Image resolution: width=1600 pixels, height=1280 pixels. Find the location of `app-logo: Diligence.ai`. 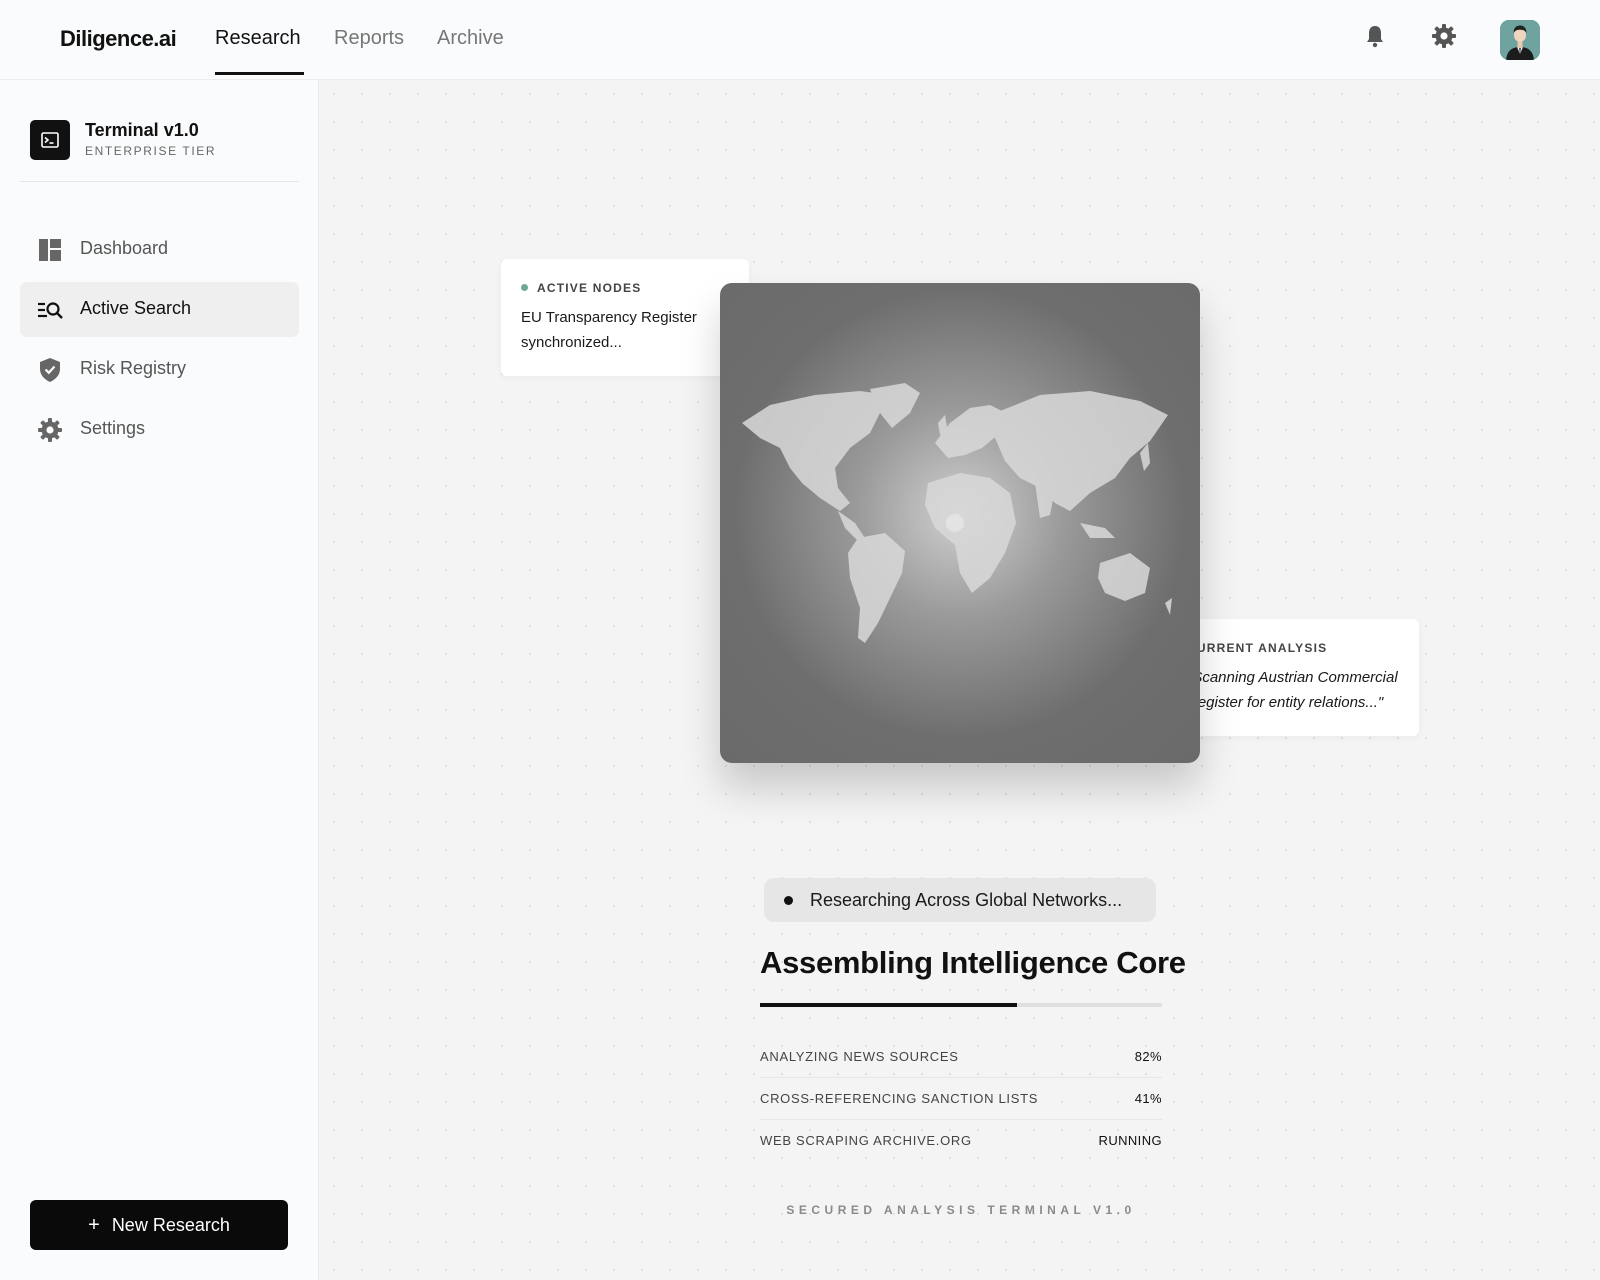

app-logo: Diligence.ai is located at coordinates (118, 39).